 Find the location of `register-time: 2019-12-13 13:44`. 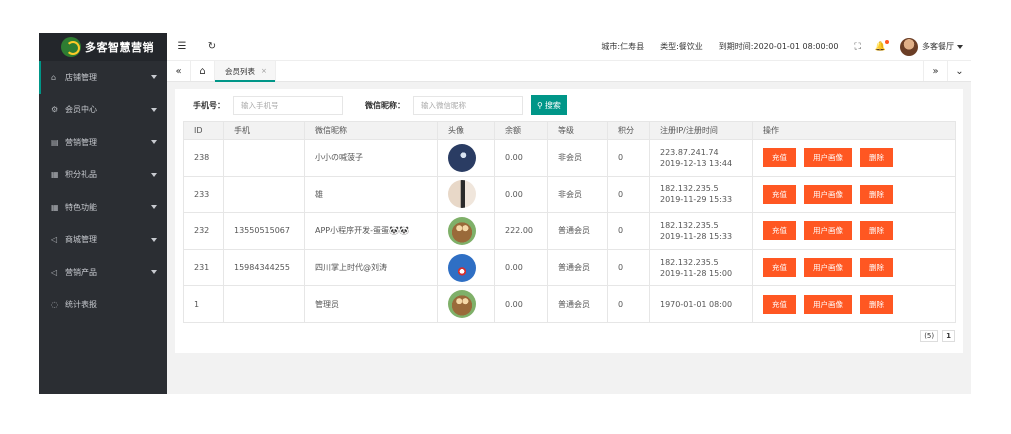

register-time: 2019-12-13 13:44 is located at coordinates (696, 163).